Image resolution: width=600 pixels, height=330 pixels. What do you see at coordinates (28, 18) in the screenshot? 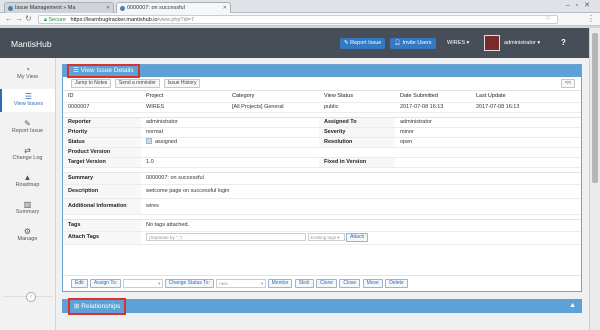
I see `reload-icon: ↻` at bounding box center [28, 18].